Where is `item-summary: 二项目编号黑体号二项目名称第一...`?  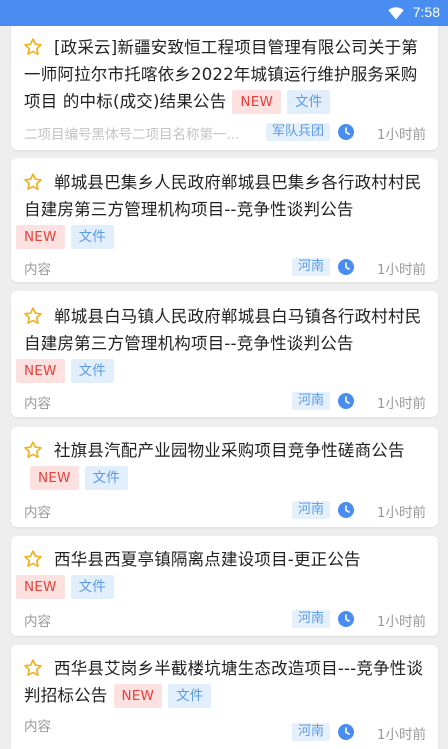
item-summary: 二项目编号黑体号二项目名称第一... is located at coordinates (132, 135).